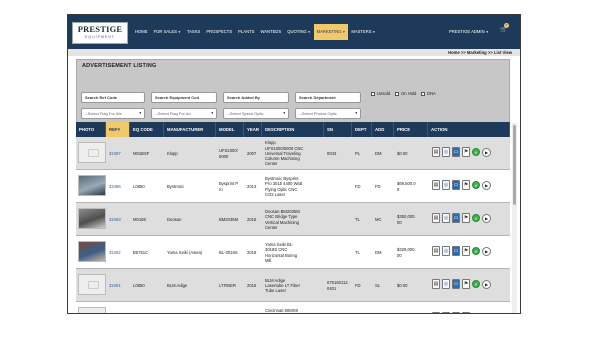 The height and width of the screenshot is (360, 590). Describe the element at coordinates (338, 129) in the screenshot. I see `column-header-sn: SN` at that location.